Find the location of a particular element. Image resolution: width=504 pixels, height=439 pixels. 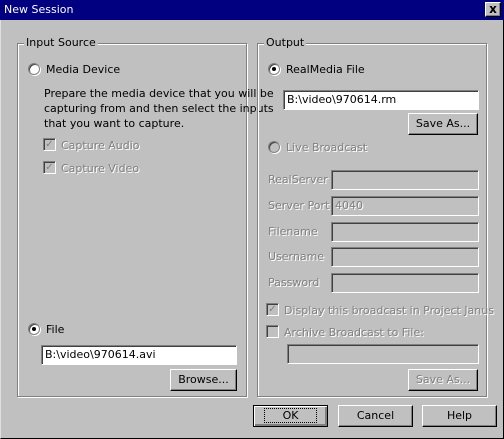

input-file-path-field: B:\video\970614.avi is located at coordinates (139, 355).